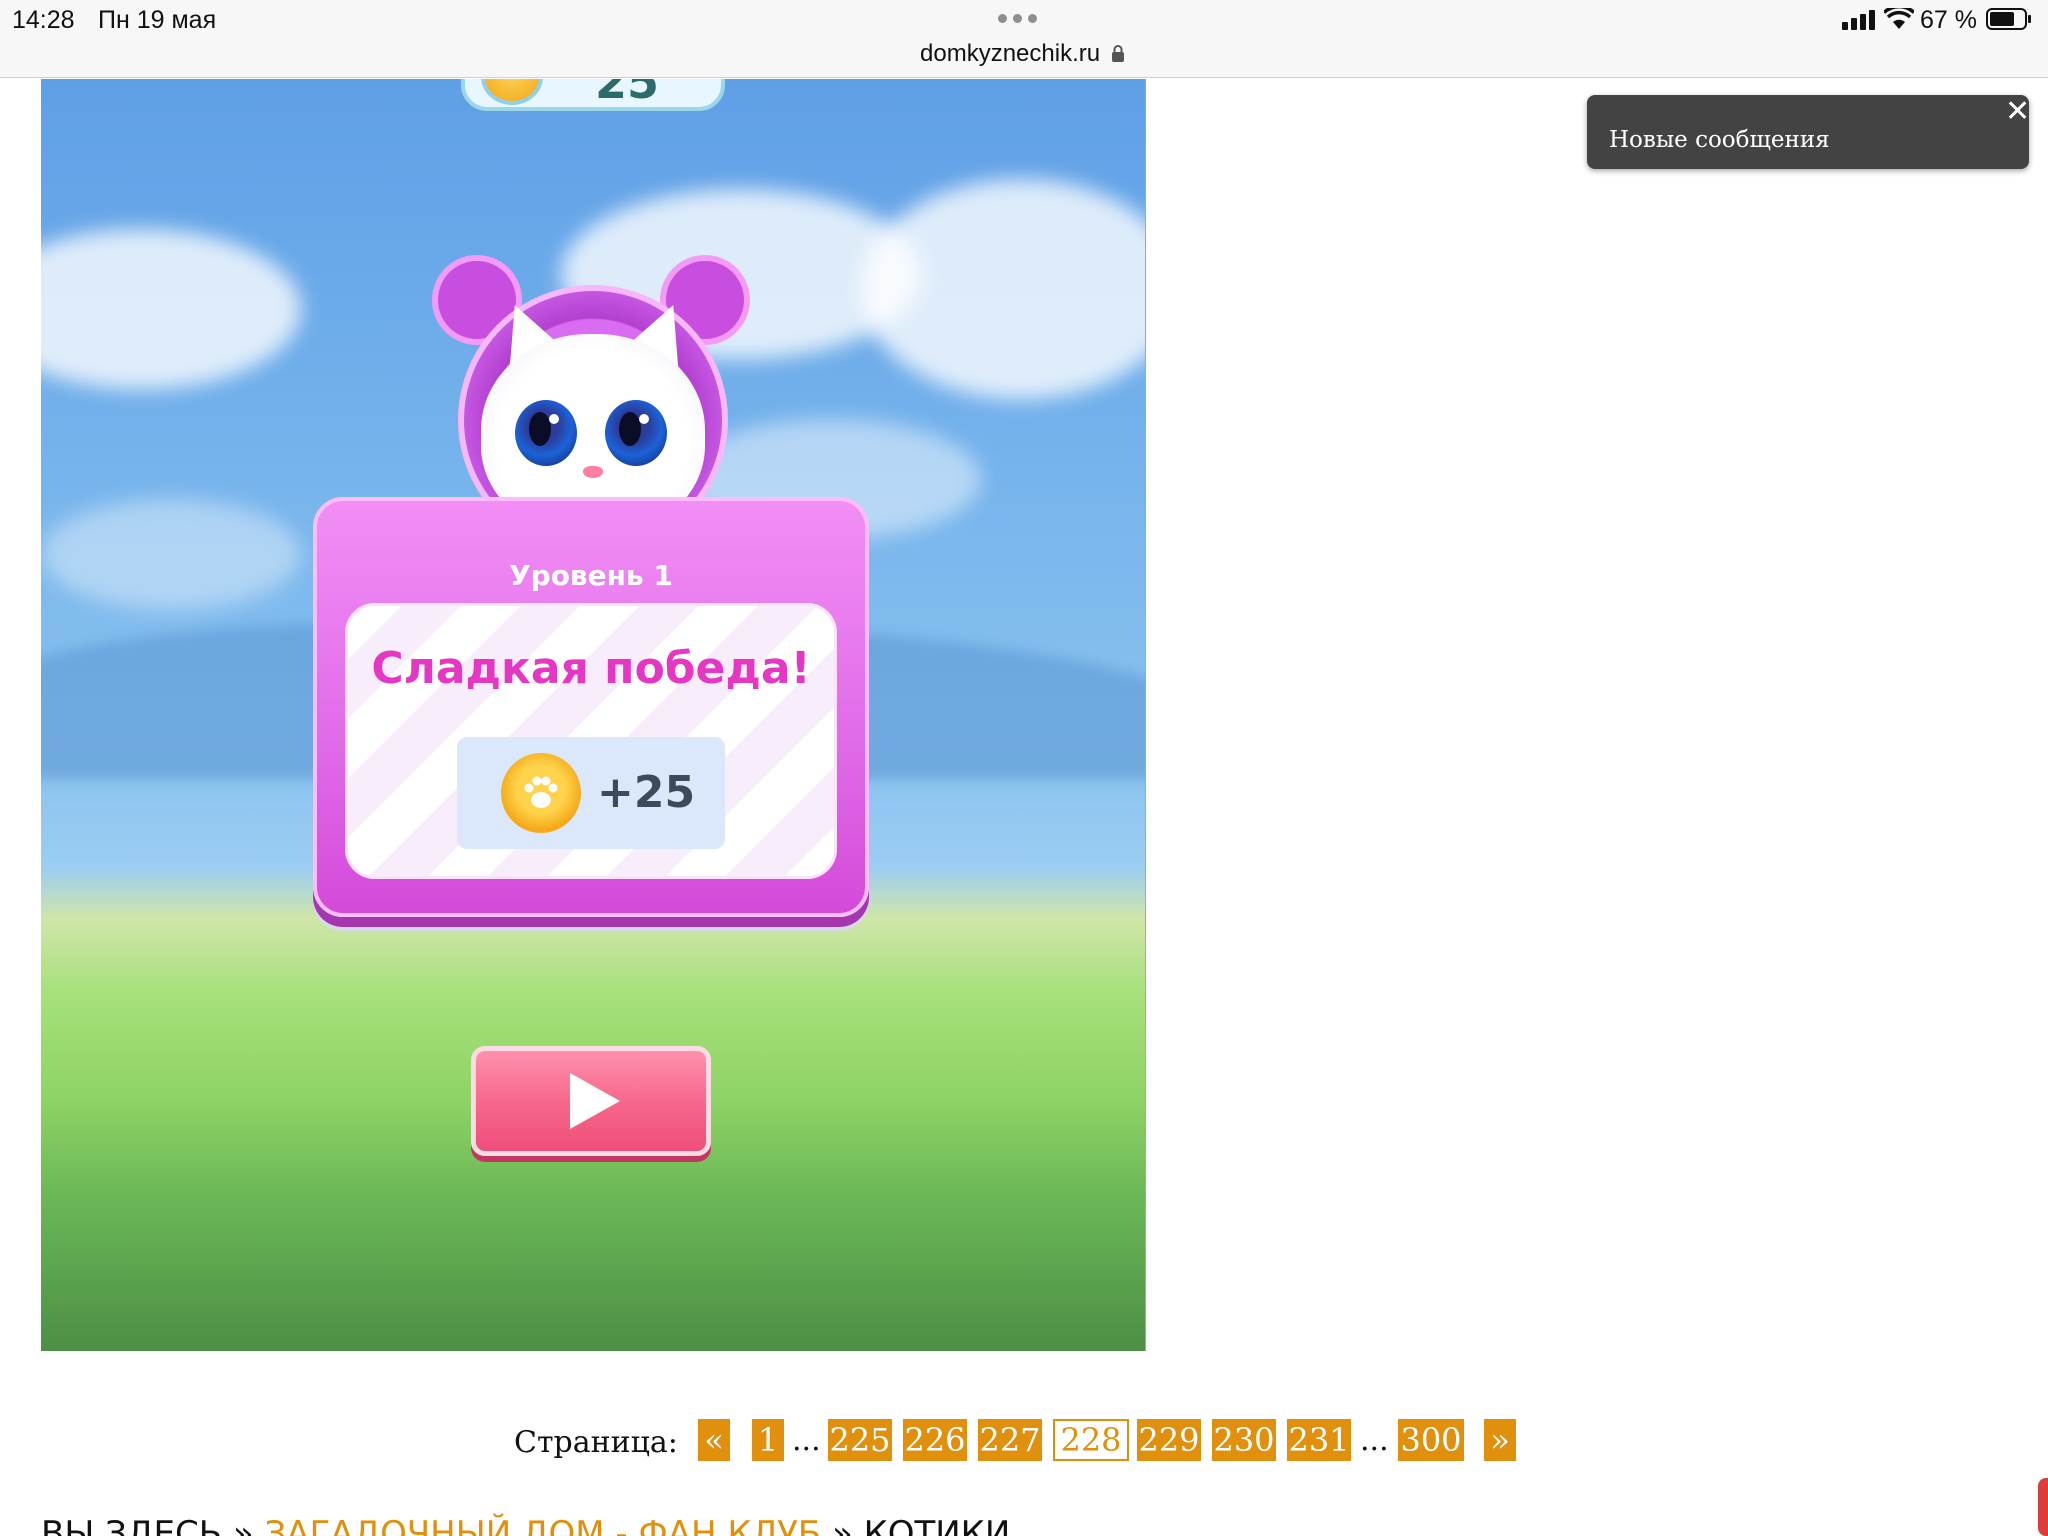  What do you see at coordinates (542, 1525) in the screenshot?
I see `breadcrumb-link: ЗАГАДОЧНЫЙ ДОМ - ФАН КЛУБ` at bounding box center [542, 1525].